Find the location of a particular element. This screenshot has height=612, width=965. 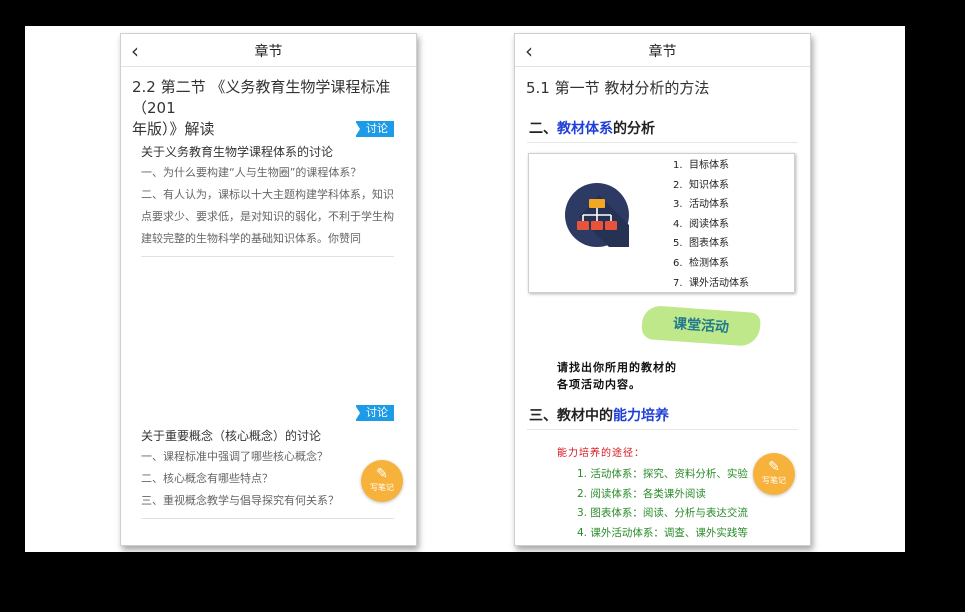

discussion-question: 二、核心概念有哪些特点？ is located at coordinates (207, 478).